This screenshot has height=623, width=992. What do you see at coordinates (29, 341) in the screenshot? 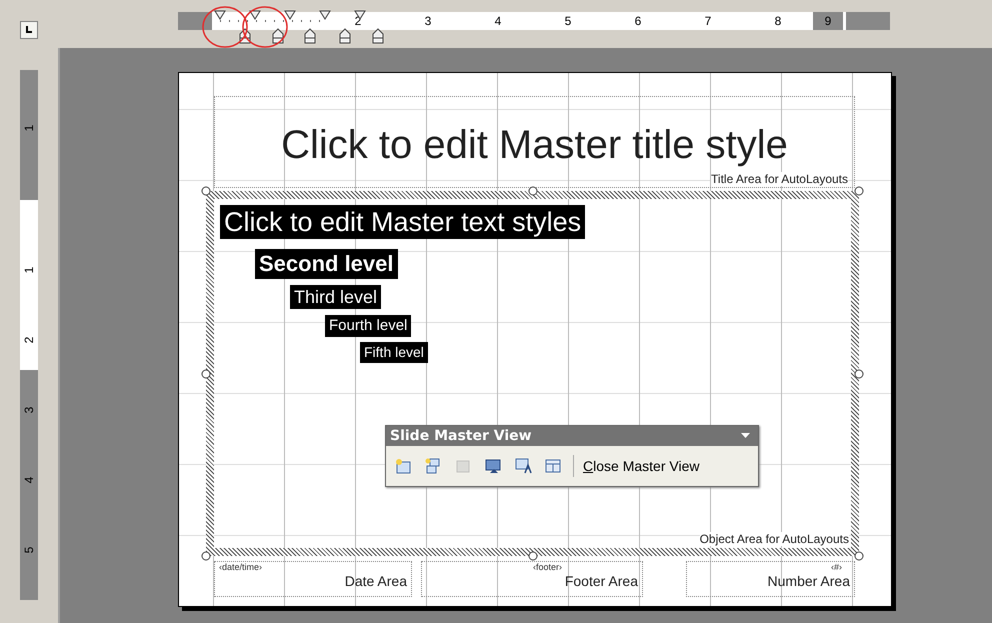
I see `ruler-number: 2` at bounding box center [29, 341].